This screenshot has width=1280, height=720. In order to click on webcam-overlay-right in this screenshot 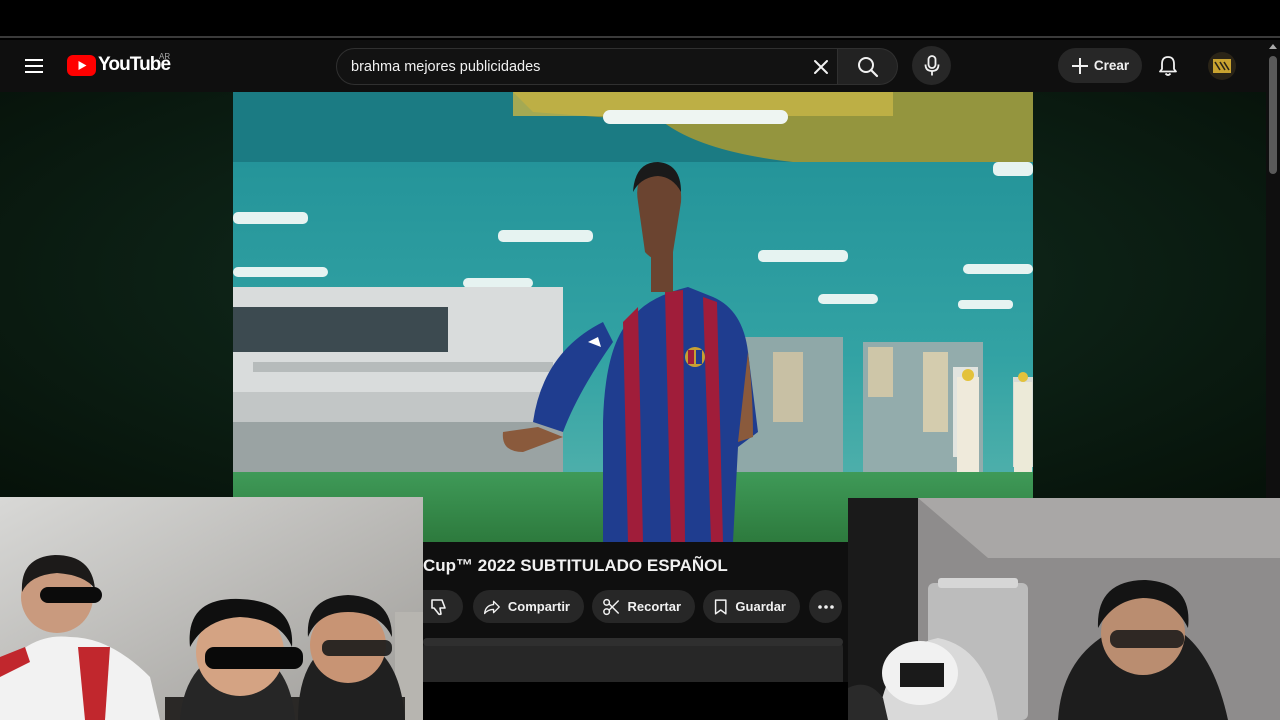, I will do `click(1064, 609)`.